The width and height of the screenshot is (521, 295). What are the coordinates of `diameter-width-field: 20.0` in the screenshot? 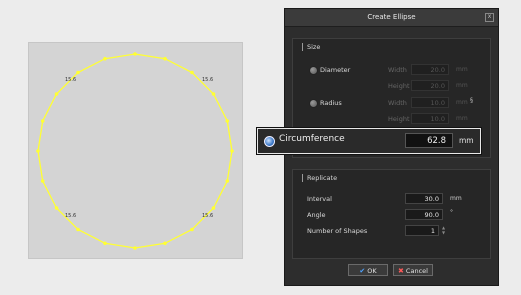 It's located at (430, 69).